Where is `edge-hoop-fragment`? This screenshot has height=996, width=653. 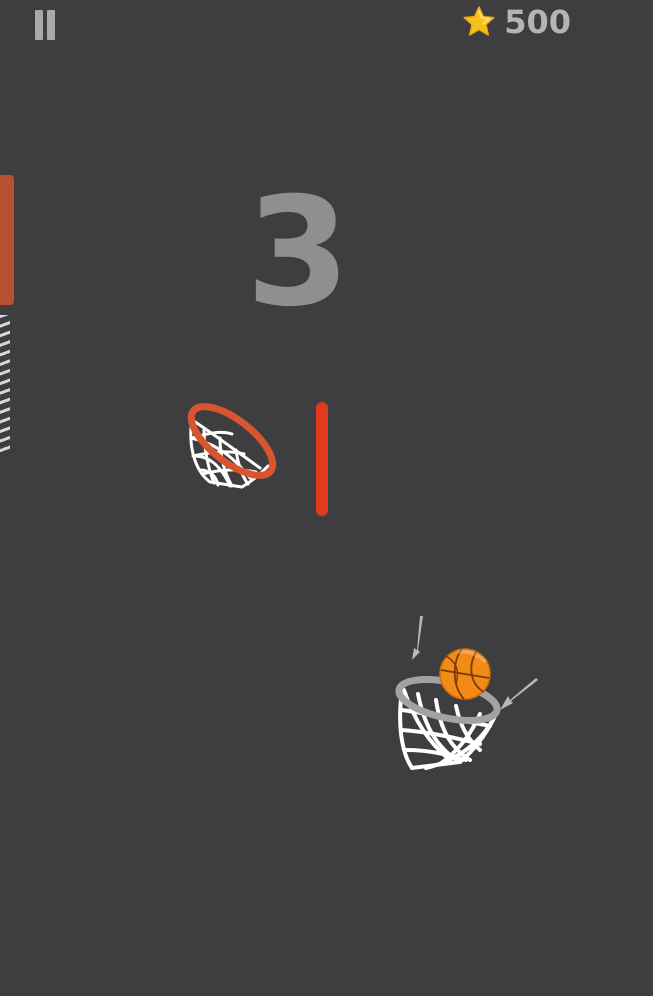
edge-hoop-fragment is located at coordinates (7, 317).